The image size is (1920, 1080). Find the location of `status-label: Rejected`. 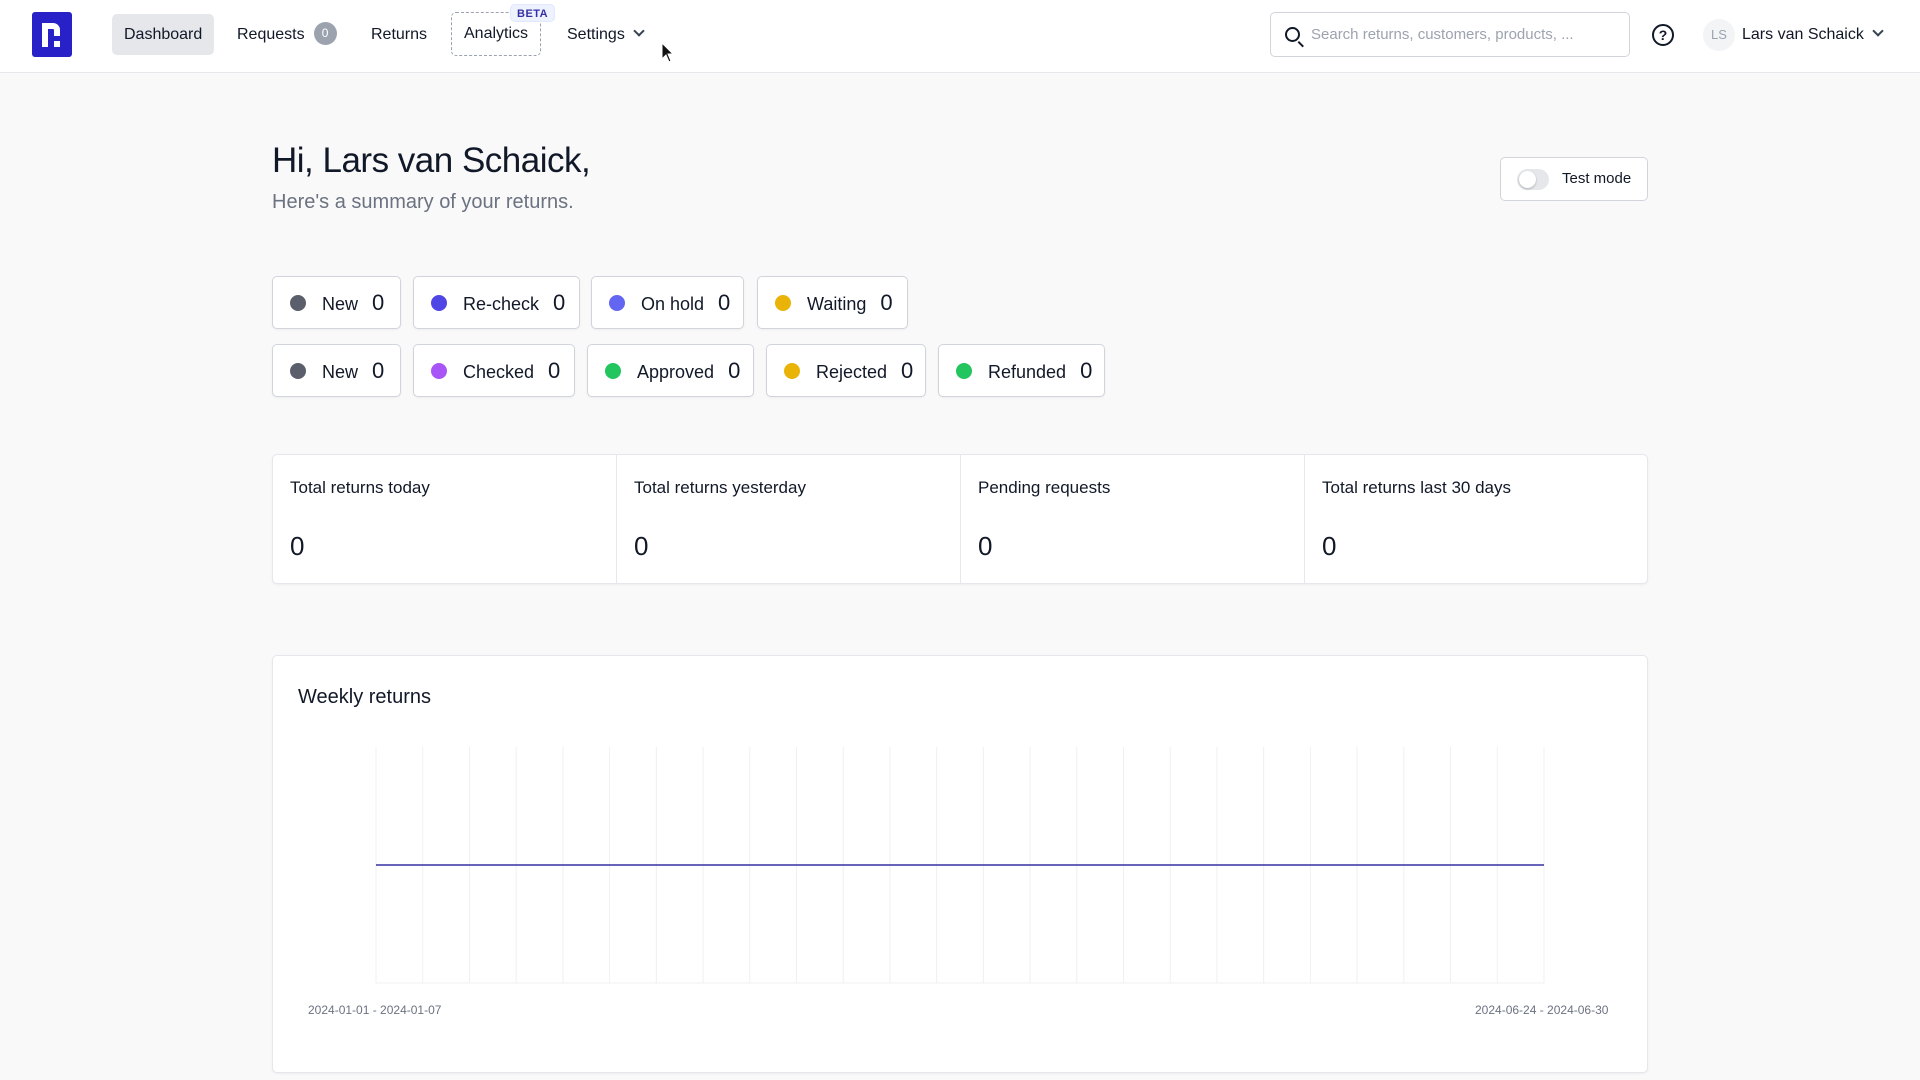

status-label: Rejected is located at coordinates (852, 372).